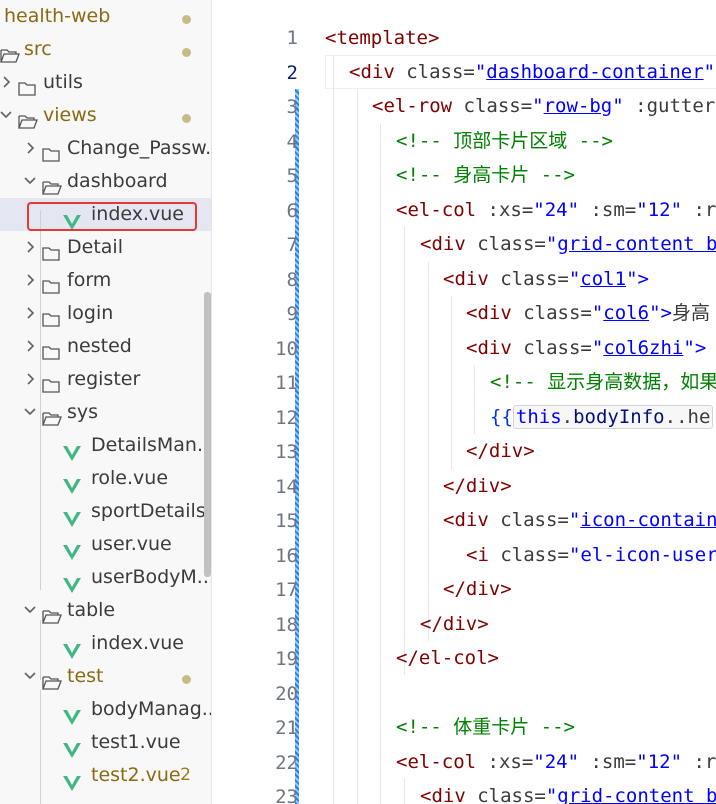 The height and width of the screenshot is (804, 716). What do you see at coordinates (454, 624) in the screenshot?
I see `code-line-18: </div>` at bounding box center [454, 624].